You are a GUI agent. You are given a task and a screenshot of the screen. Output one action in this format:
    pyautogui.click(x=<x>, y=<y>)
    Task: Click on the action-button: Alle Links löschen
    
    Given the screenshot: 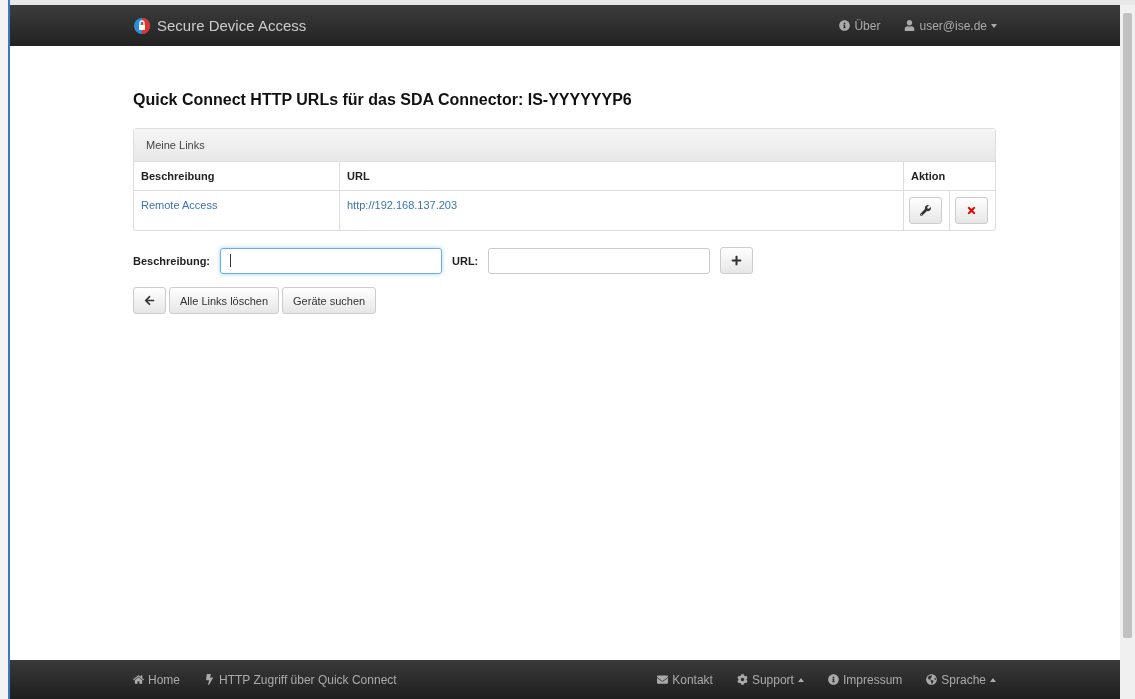 What is the action you would take?
    pyautogui.click(x=224, y=300)
    